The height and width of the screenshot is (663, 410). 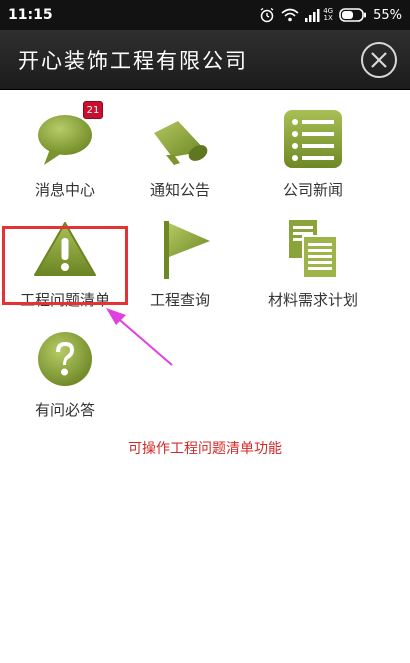 I want to click on megaphone-icon, so click(x=180, y=139).